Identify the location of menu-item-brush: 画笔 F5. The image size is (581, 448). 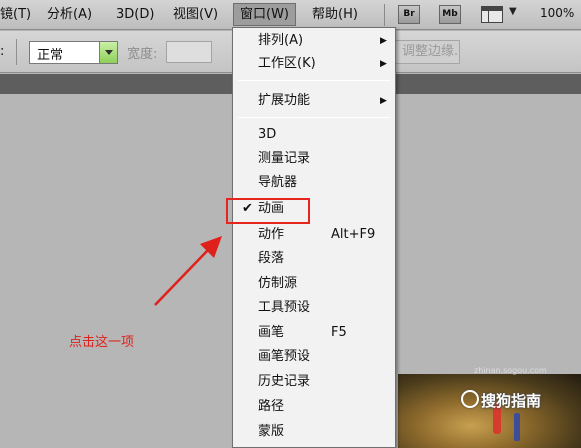
(314, 333).